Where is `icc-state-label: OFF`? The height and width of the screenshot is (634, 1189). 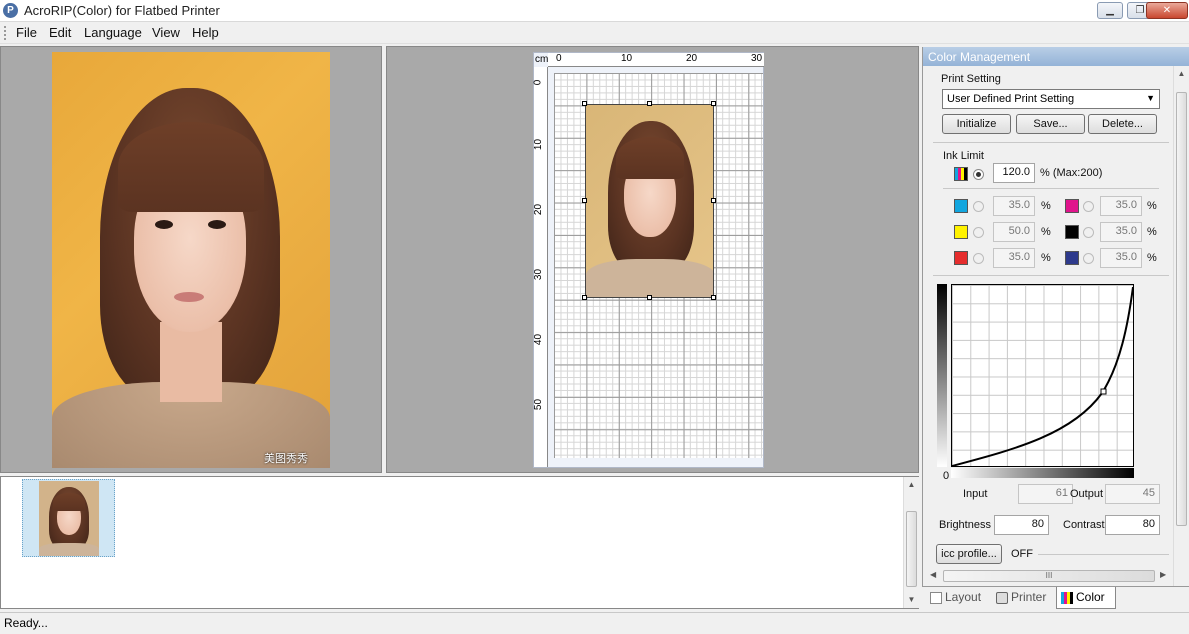 icc-state-label: OFF is located at coordinates (1022, 554).